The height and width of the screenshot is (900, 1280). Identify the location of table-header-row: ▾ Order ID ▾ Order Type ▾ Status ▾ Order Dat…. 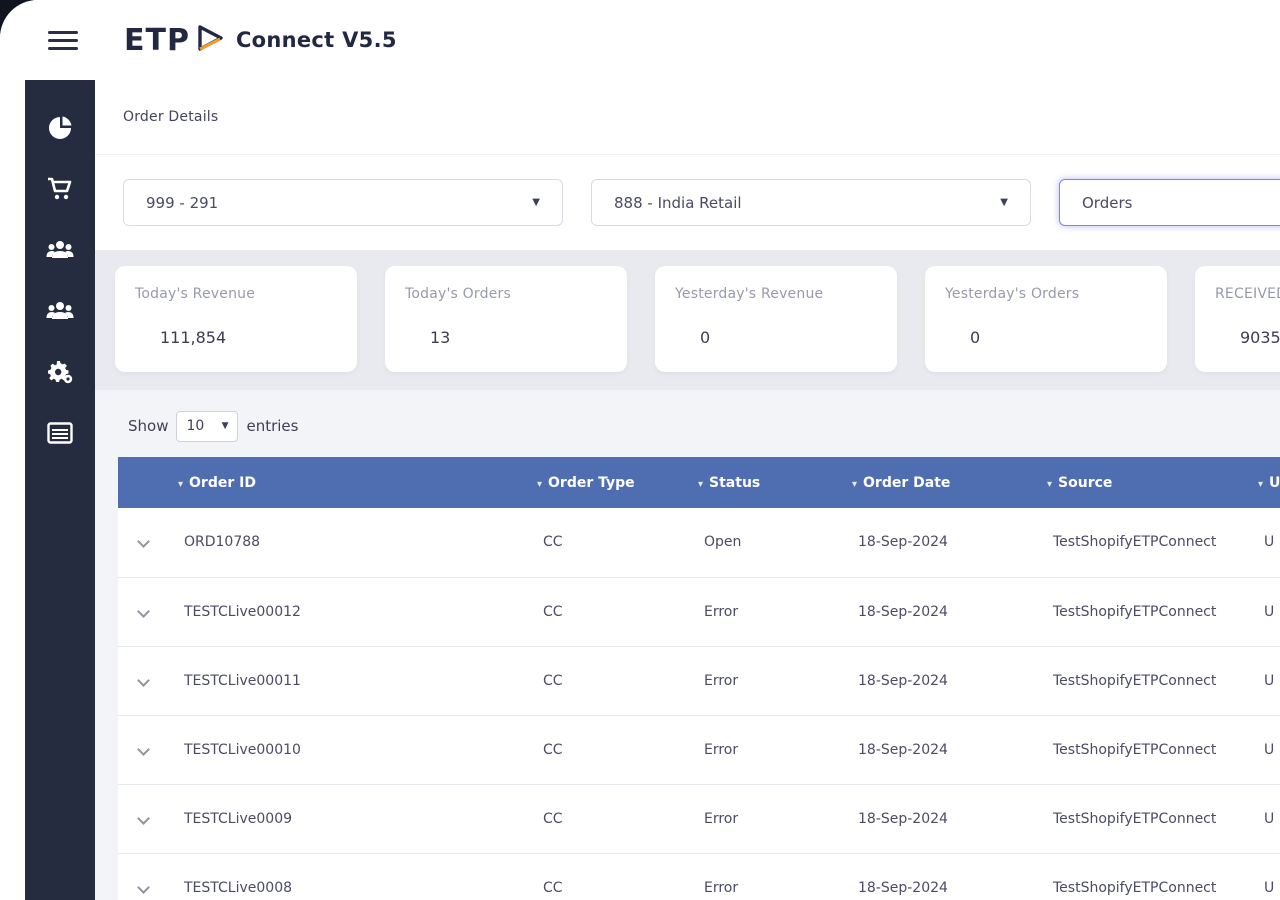
(699, 482).